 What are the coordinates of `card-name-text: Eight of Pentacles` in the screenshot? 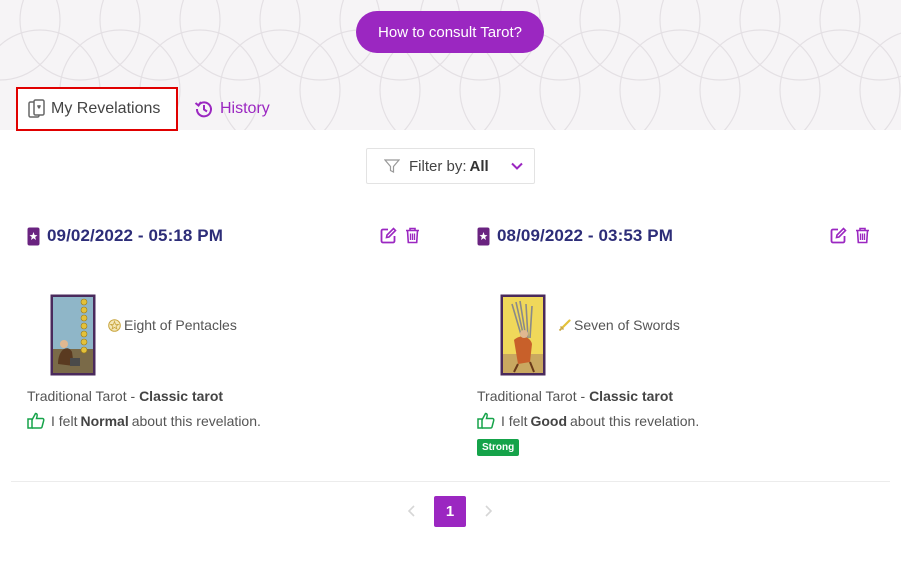 It's located at (180, 325).